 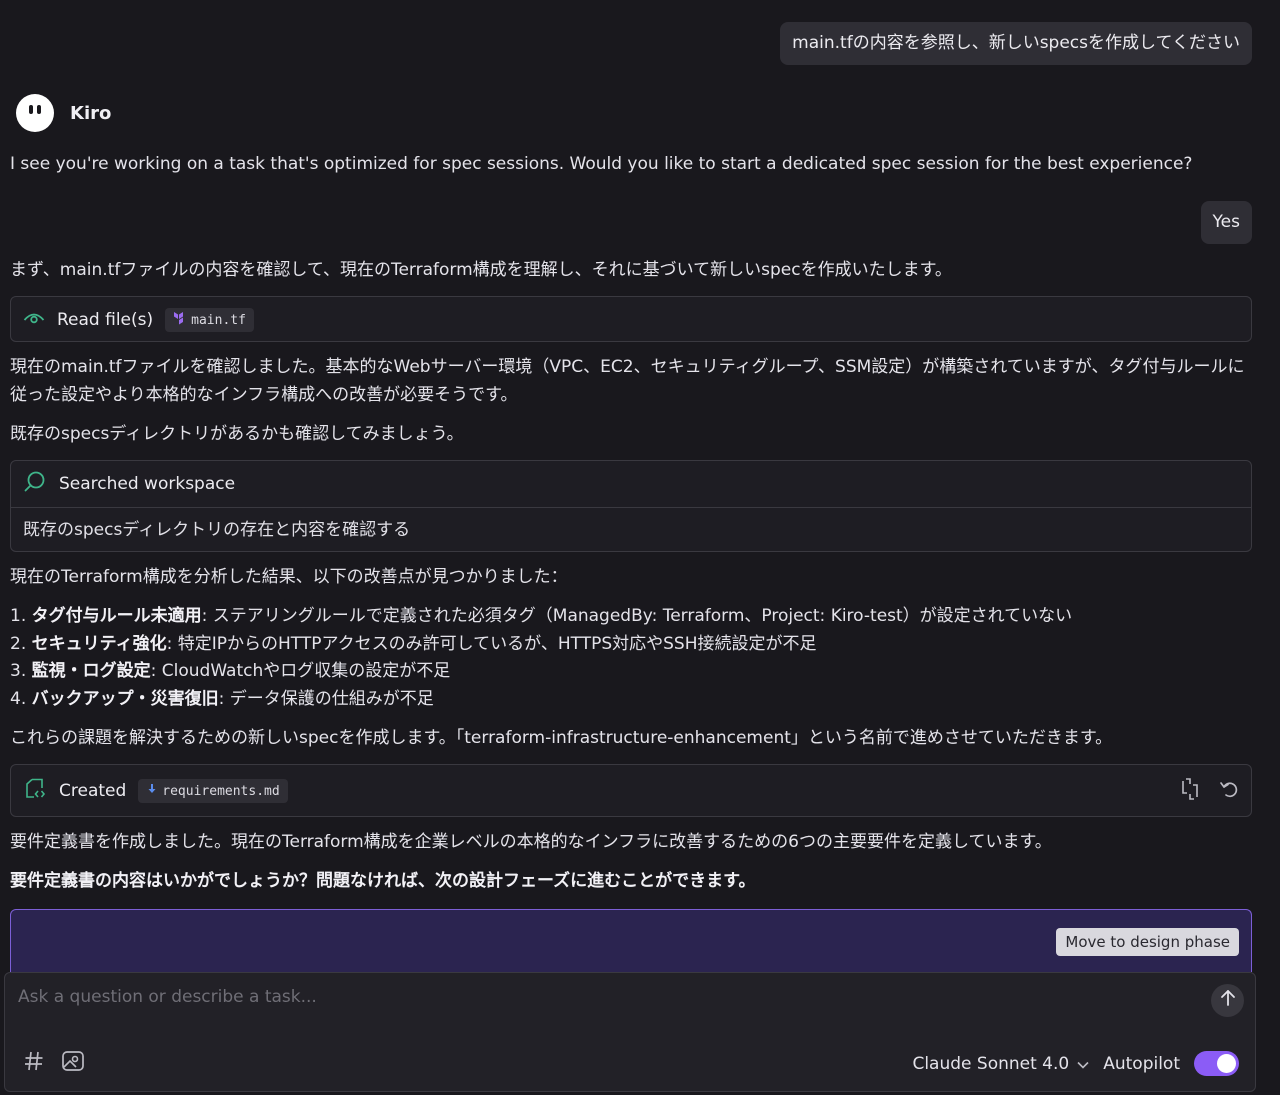 What do you see at coordinates (1226, 222) in the screenshot?
I see `user-message-yes: Yes` at bounding box center [1226, 222].